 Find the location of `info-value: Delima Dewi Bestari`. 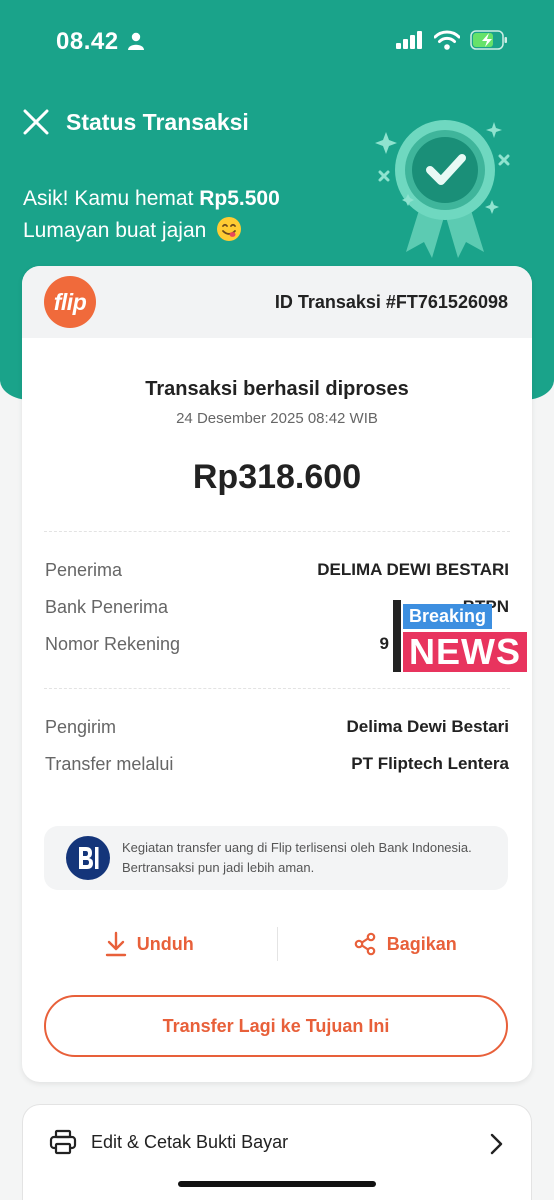

info-value: Delima Dewi Bestari is located at coordinates (427, 726).